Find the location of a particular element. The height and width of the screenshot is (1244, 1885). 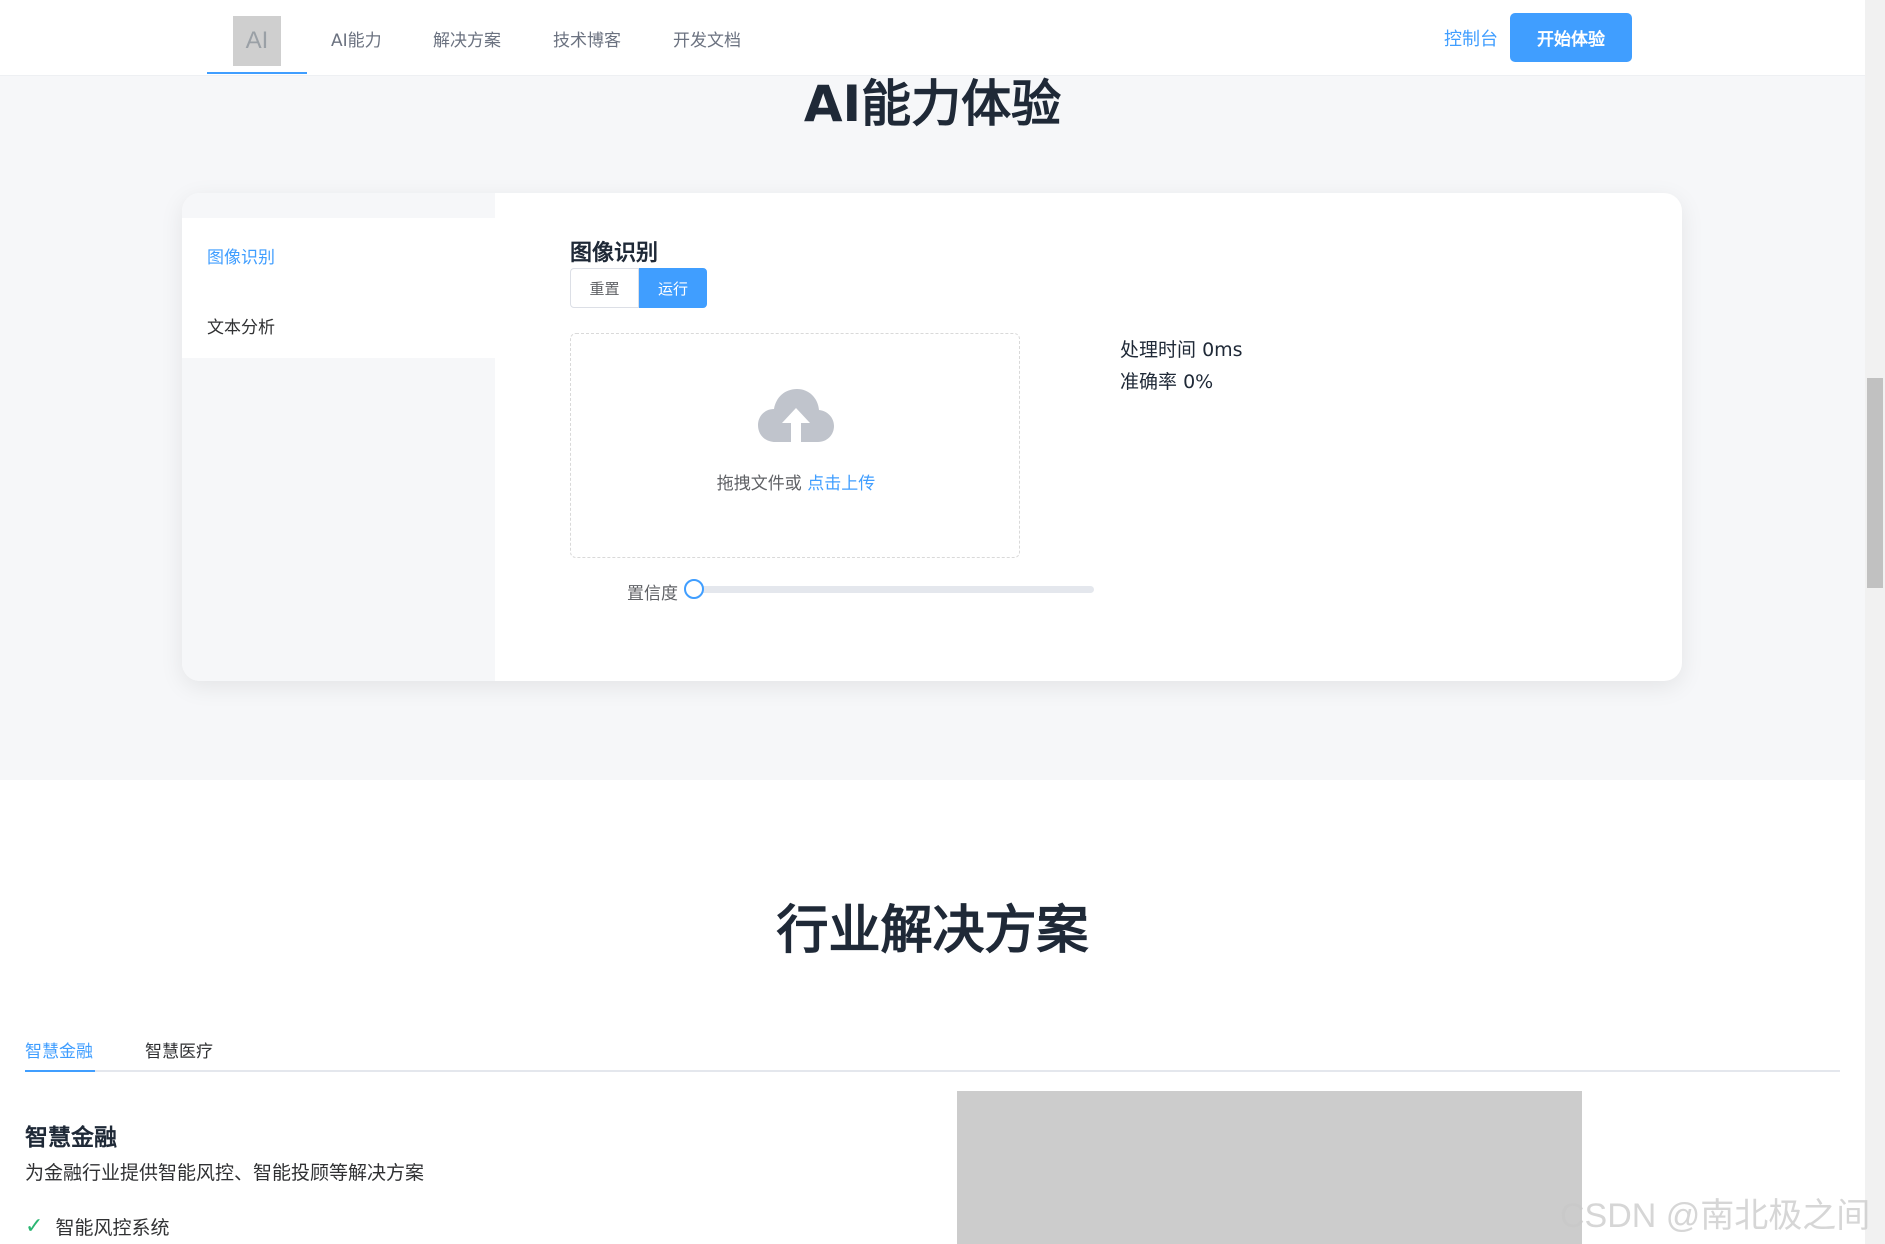

processing-time-label: 处理时间 is located at coordinates (1158, 350).